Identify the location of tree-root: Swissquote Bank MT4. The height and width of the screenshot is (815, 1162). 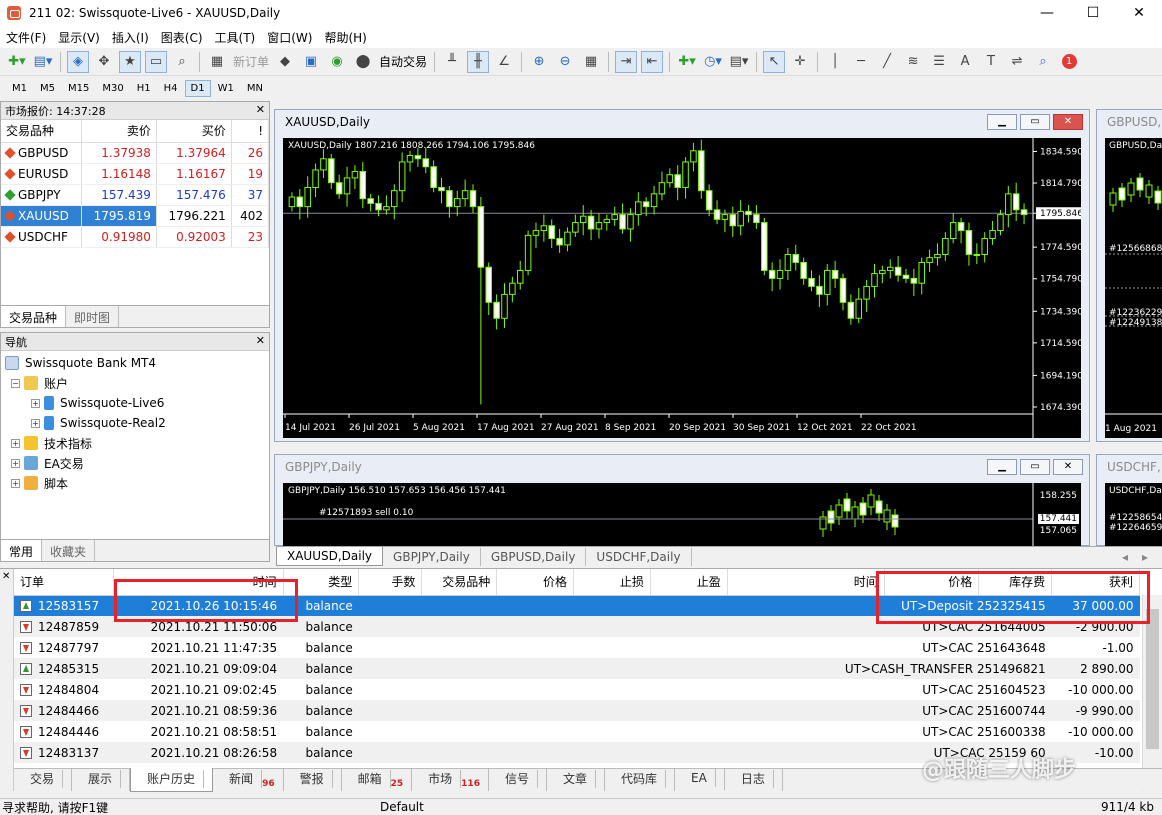
(85, 363).